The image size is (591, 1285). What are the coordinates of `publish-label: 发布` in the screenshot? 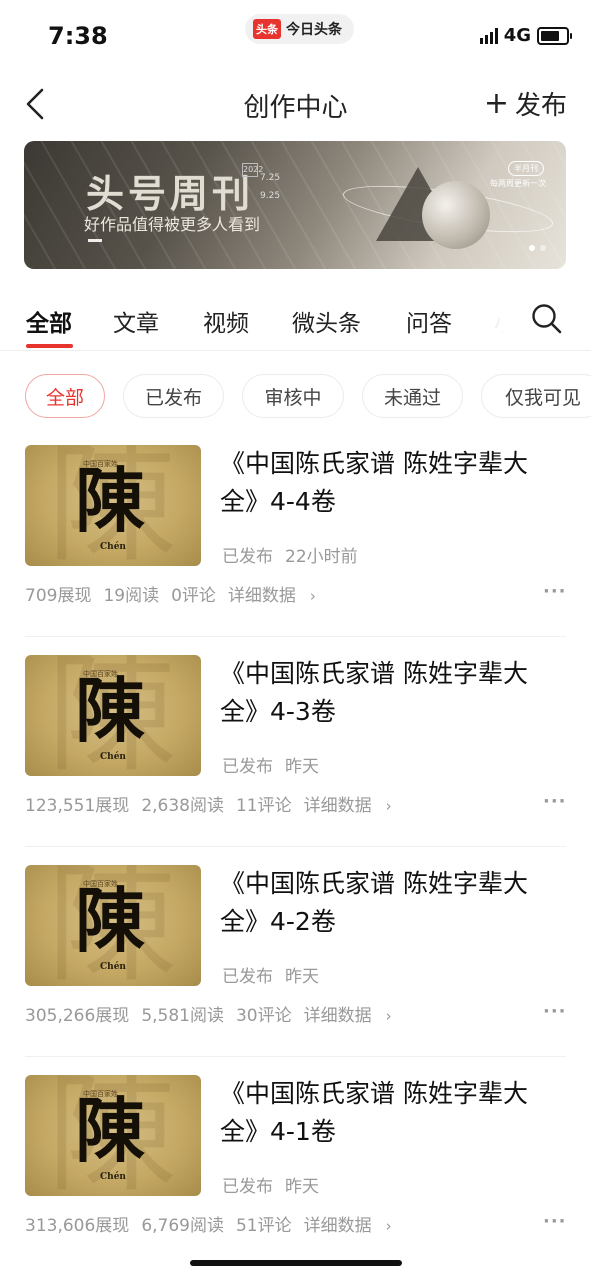 It's located at (540, 106).